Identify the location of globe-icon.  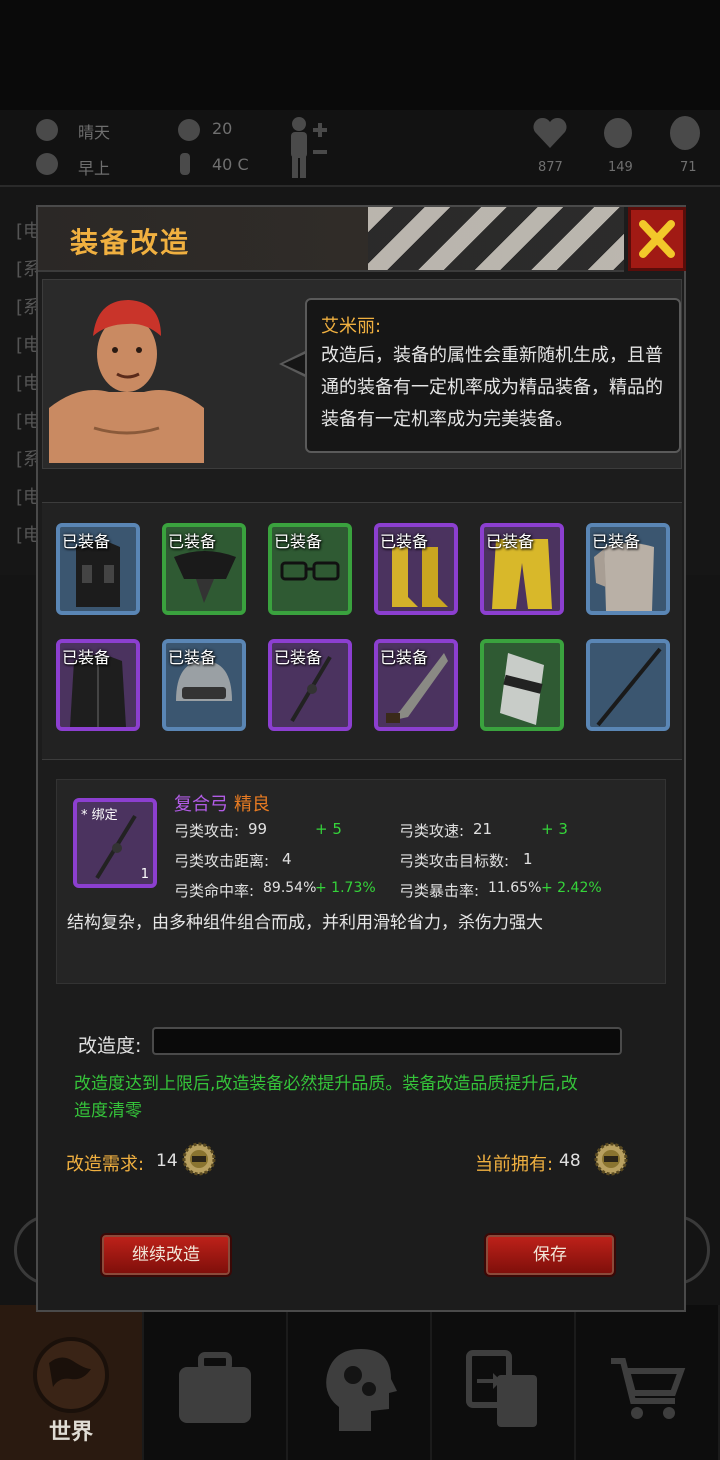
(71, 1375).